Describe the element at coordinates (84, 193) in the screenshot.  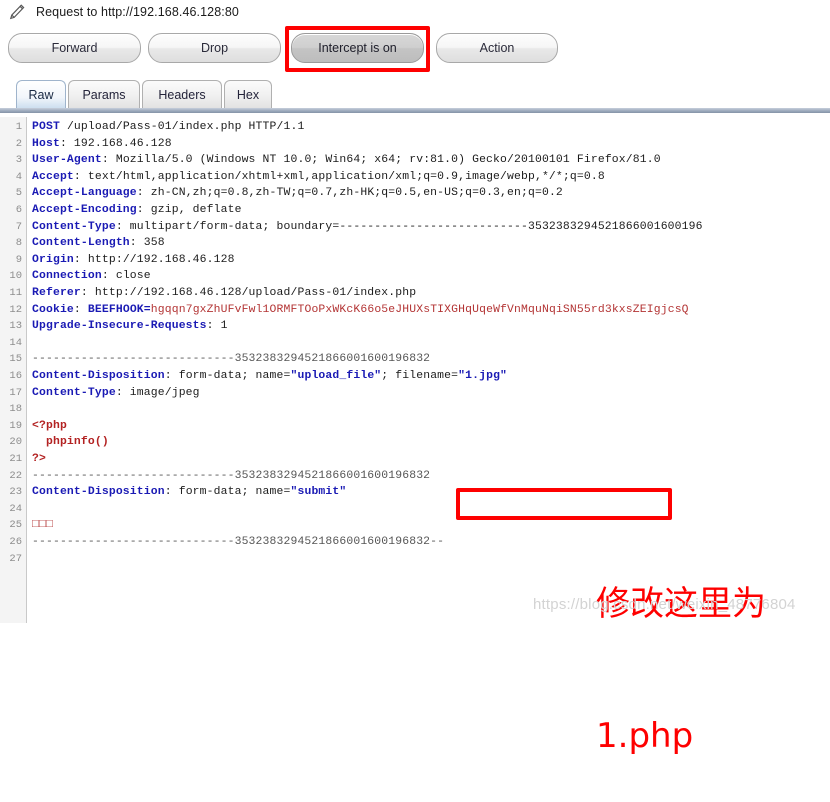
I see `header-name: Accept-Language` at that location.